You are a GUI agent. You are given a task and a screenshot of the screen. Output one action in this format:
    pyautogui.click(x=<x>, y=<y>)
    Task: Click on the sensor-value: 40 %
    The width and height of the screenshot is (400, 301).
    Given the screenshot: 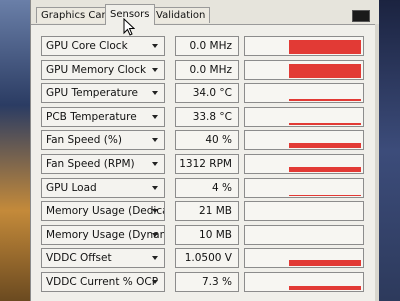 What is the action you would take?
    pyautogui.click(x=207, y=140)
    